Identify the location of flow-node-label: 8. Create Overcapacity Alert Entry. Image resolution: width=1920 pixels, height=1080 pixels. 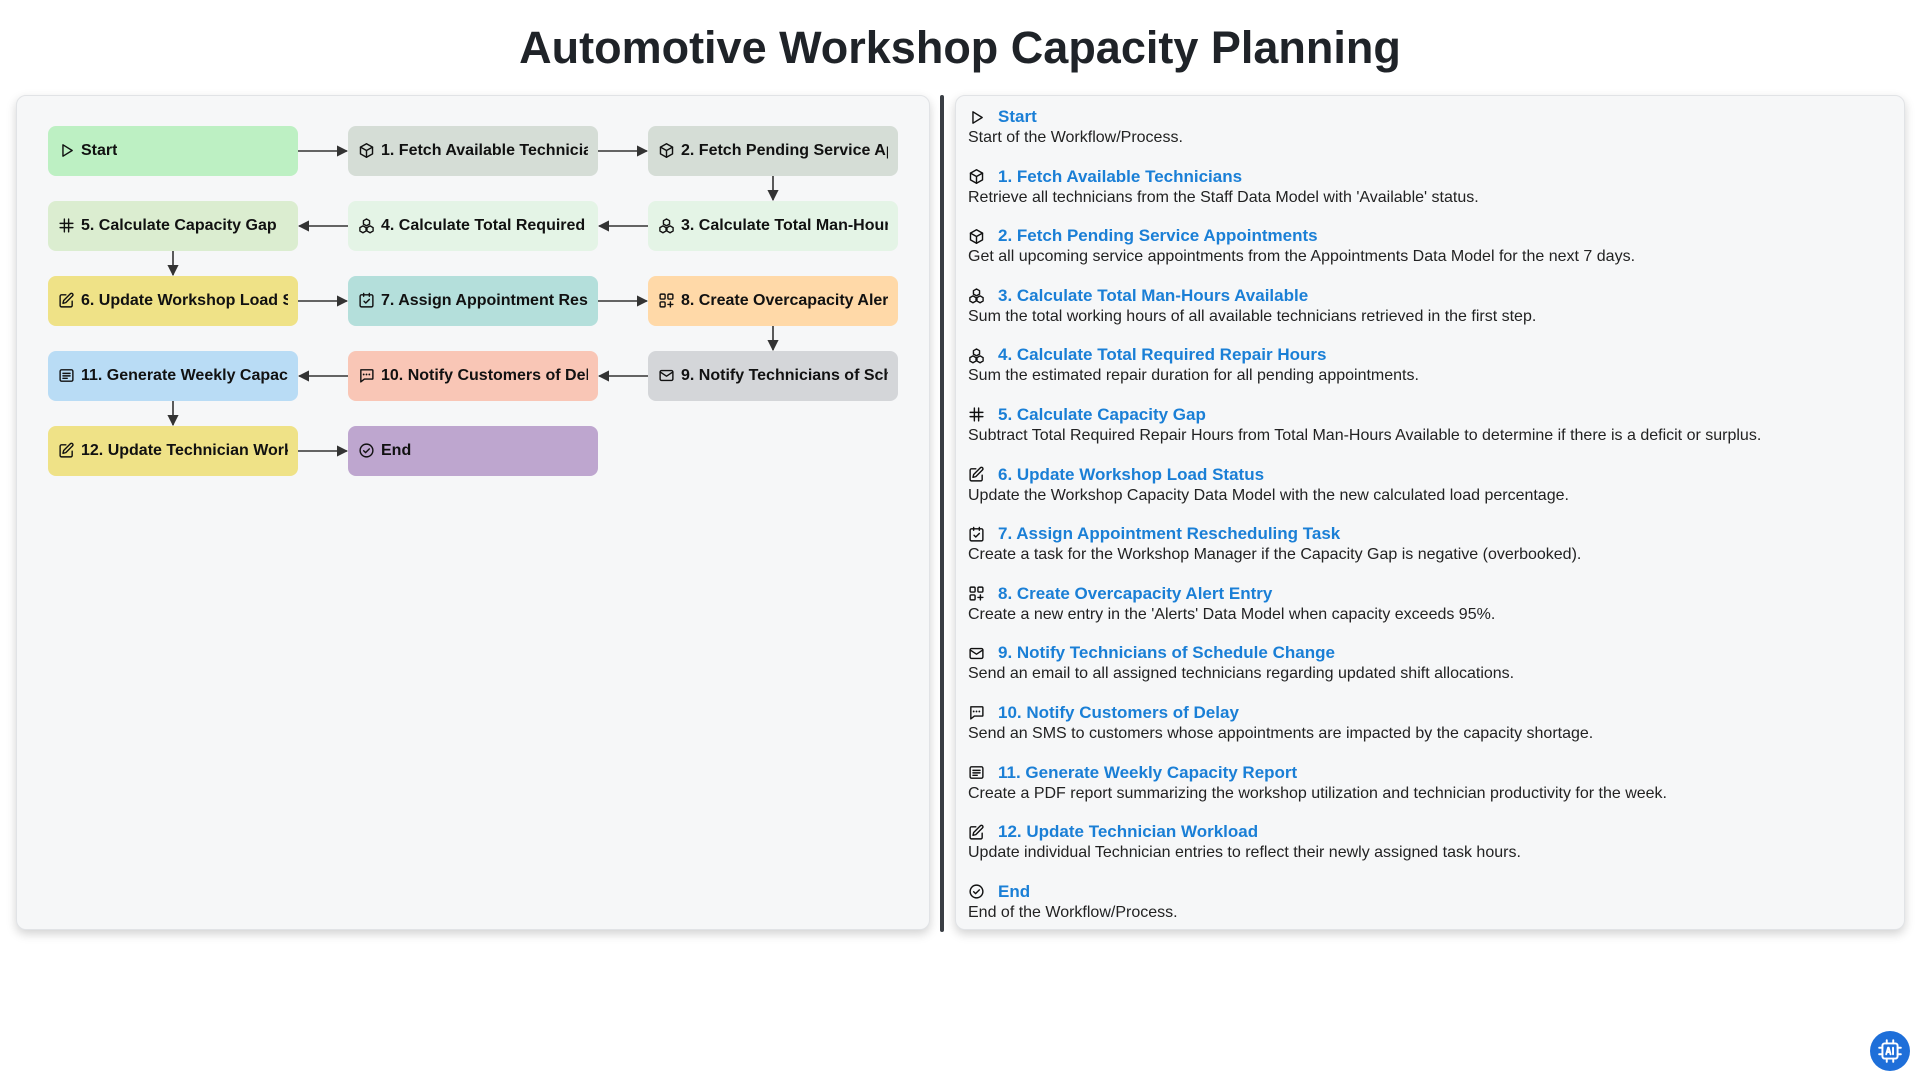
(784, 300).